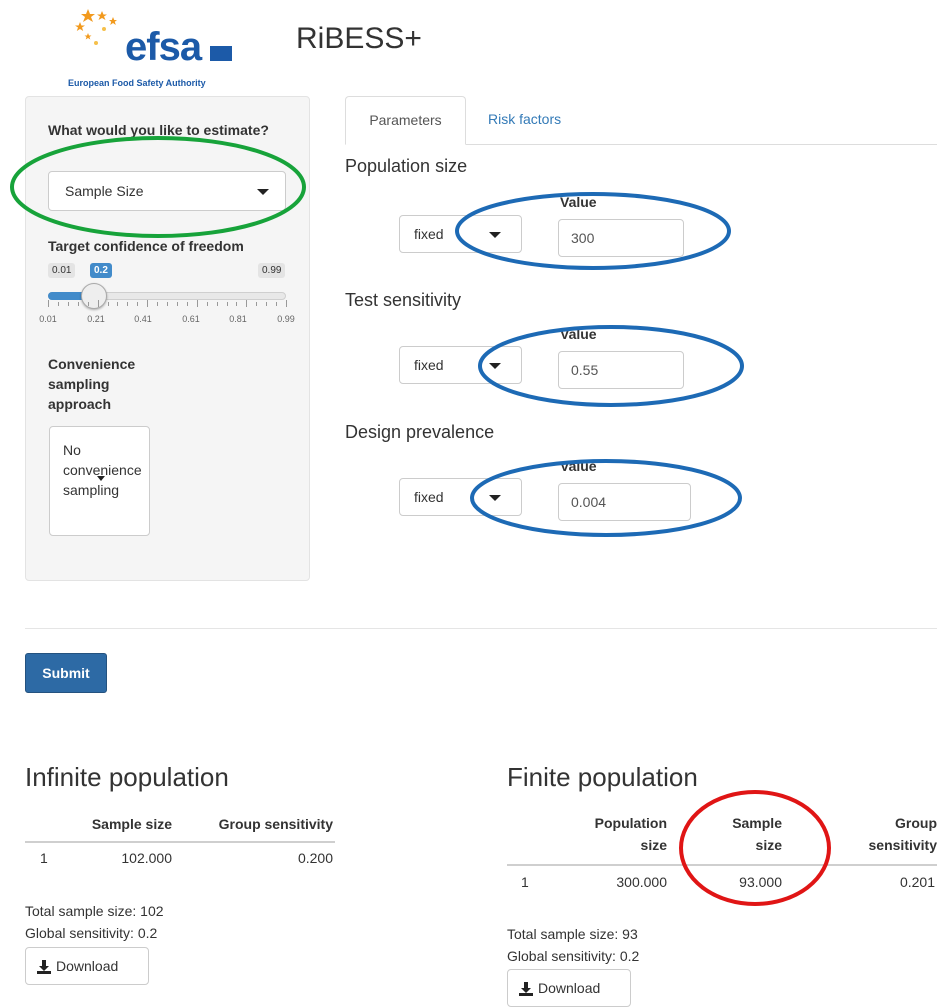  Describe the element at coordinates (91, 933) in the screenshot. I see `infinite-global-sensitivity: Global sensitivity: 0.2` at that location.